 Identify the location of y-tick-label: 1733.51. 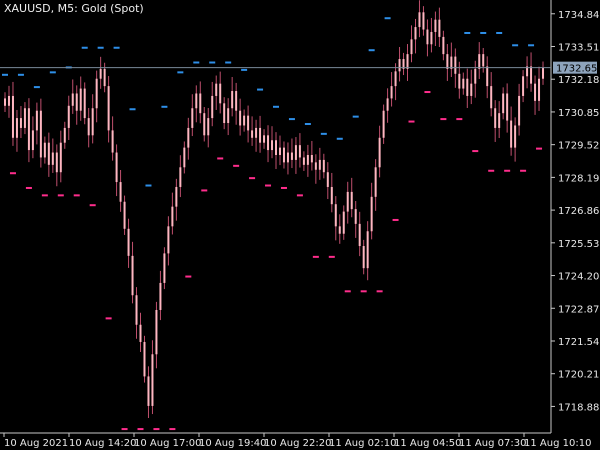
(578, 47).